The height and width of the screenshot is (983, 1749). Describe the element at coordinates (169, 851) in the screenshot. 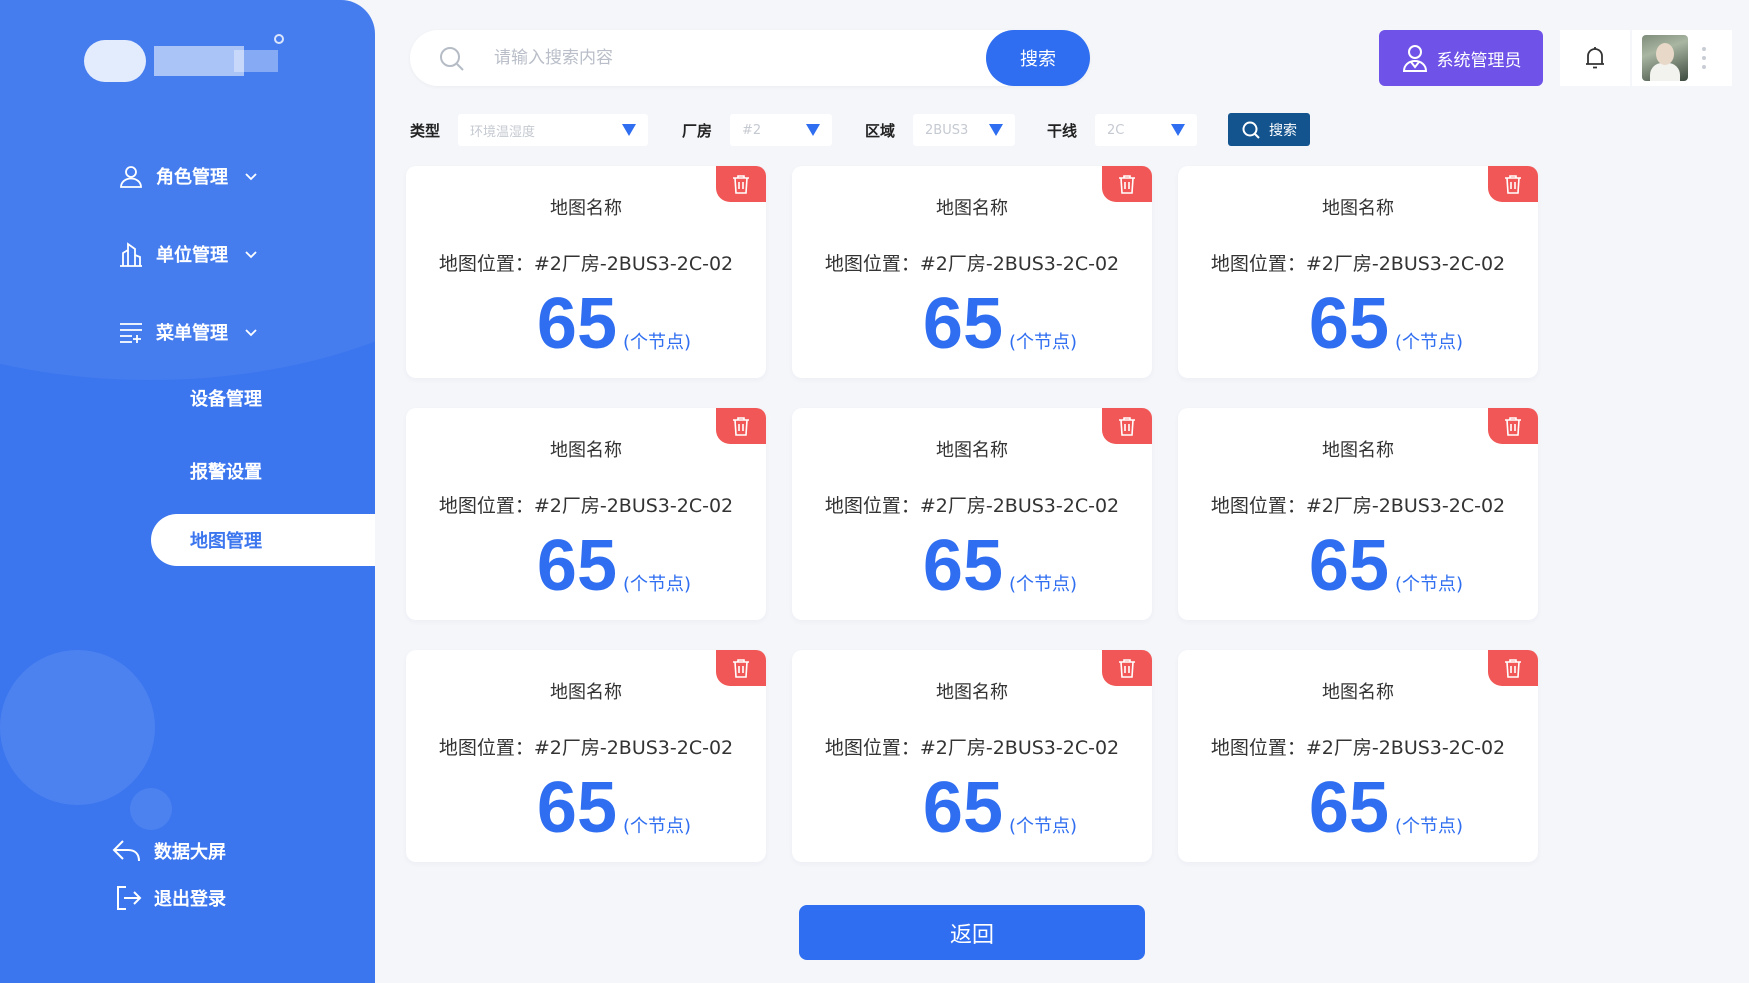

I see `data-screen-link: 数据大屏` at that location.